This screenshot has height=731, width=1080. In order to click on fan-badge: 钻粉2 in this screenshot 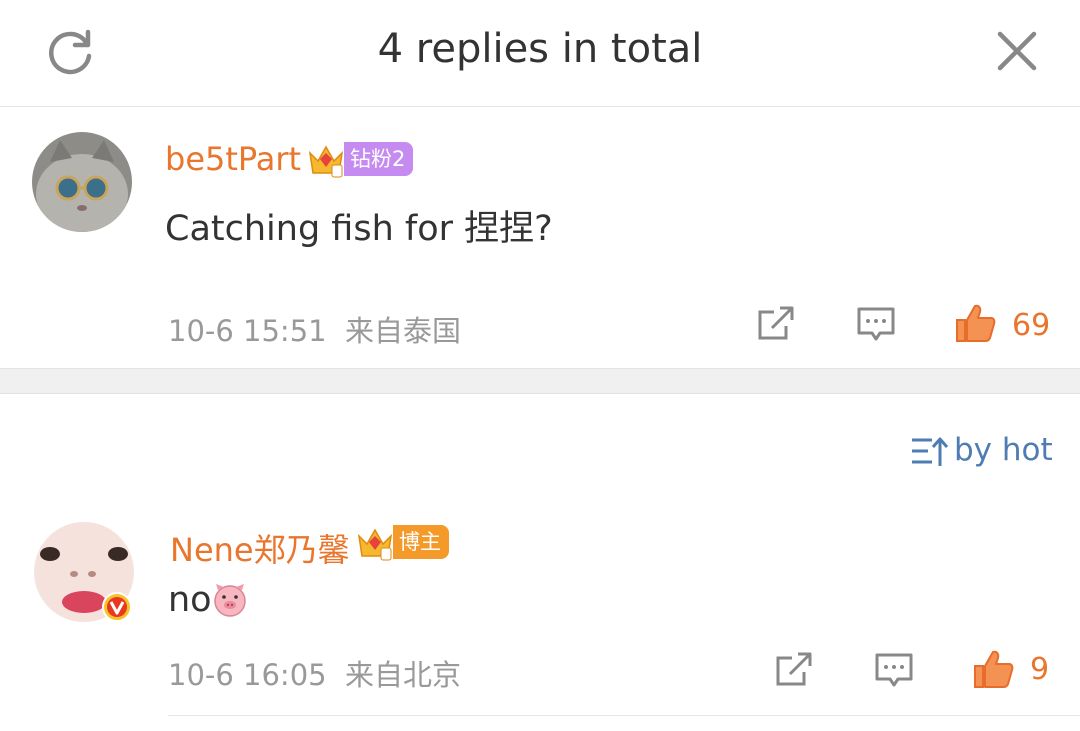, I will do `click(379, 159)`.